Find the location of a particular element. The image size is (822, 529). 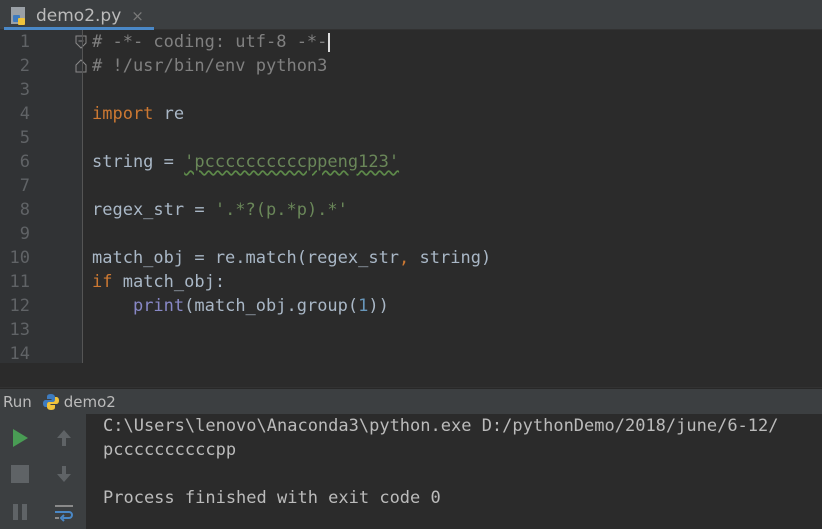

soft-wrap-button is located at coordinates (64, 512).